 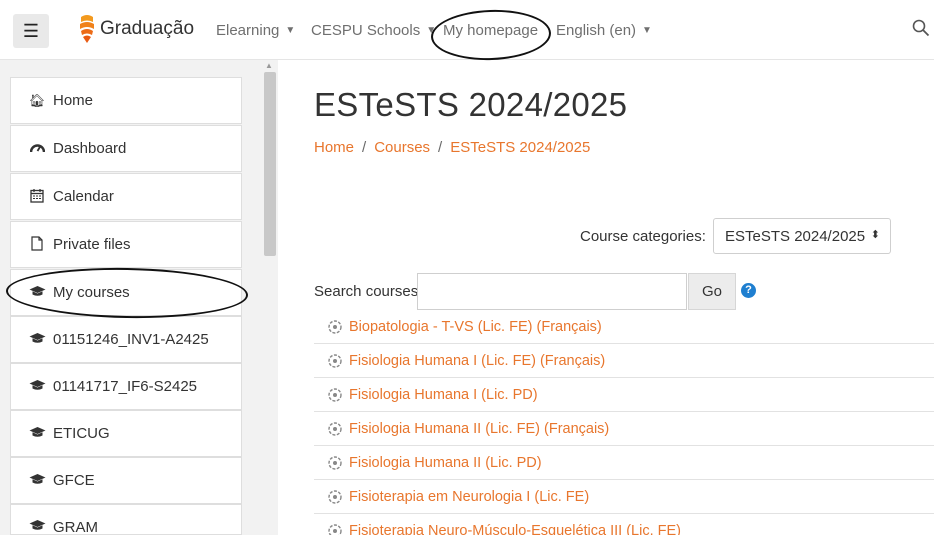 What do you see at coordinates (624, 361) in the screenshot?
I see `course-list-item: Fisiologia Humana I (Lic. FE) (Français)` at bounding box center [624, 361].